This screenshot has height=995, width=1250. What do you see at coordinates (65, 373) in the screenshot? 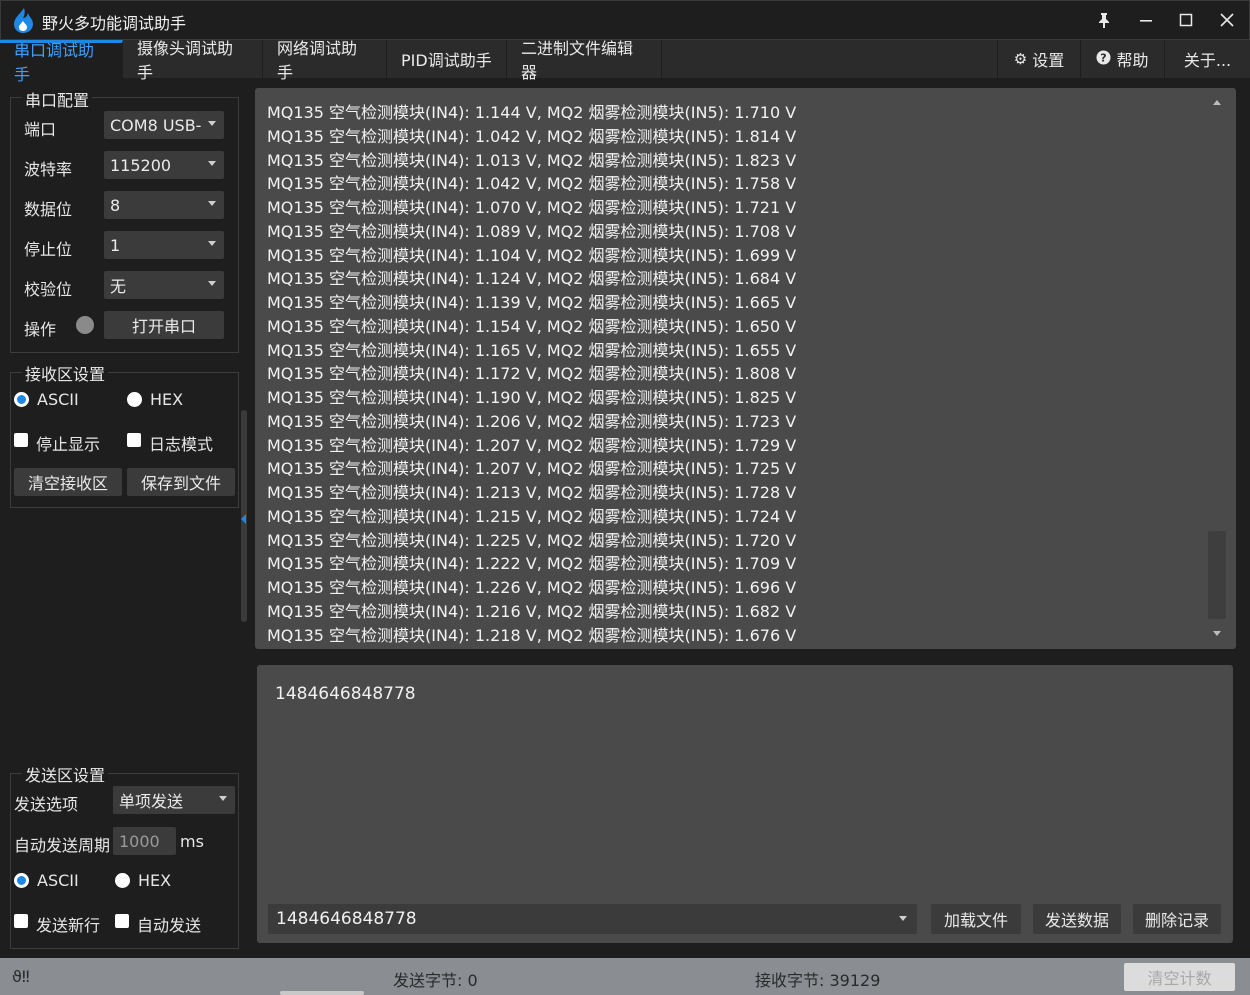
I see `recv-settings-title: 接收区设置` at bounding box center [65, 373].